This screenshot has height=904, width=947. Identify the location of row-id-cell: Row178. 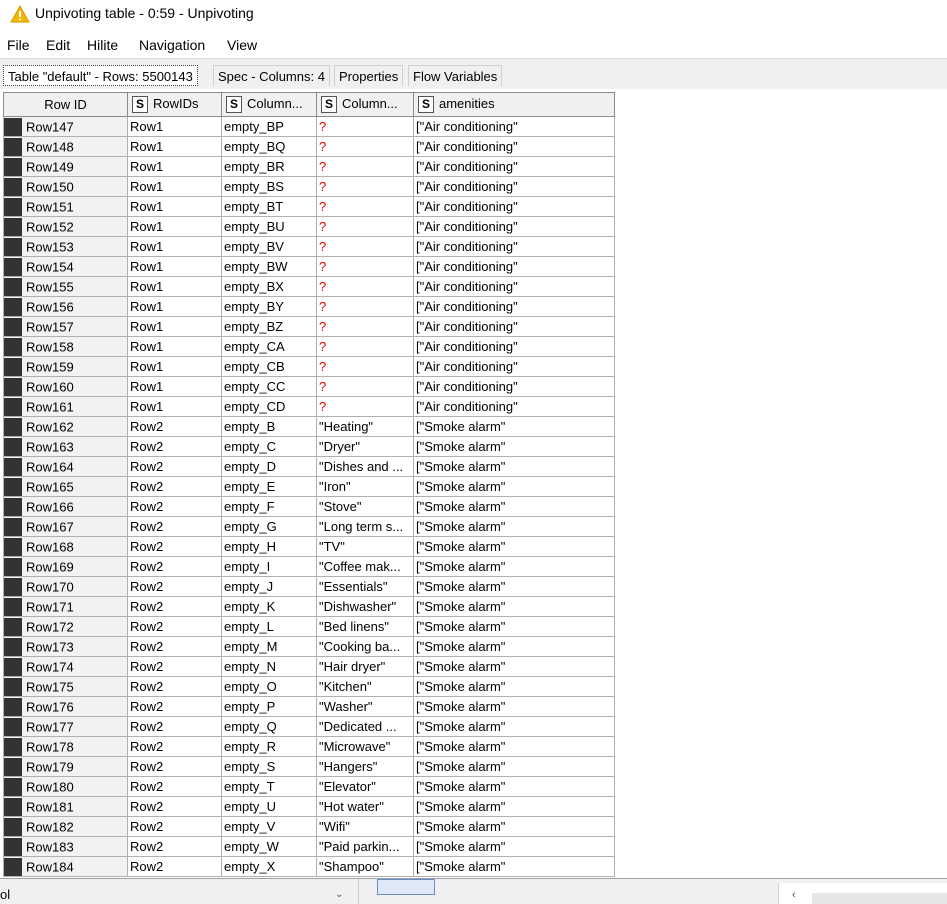
(65, 746).